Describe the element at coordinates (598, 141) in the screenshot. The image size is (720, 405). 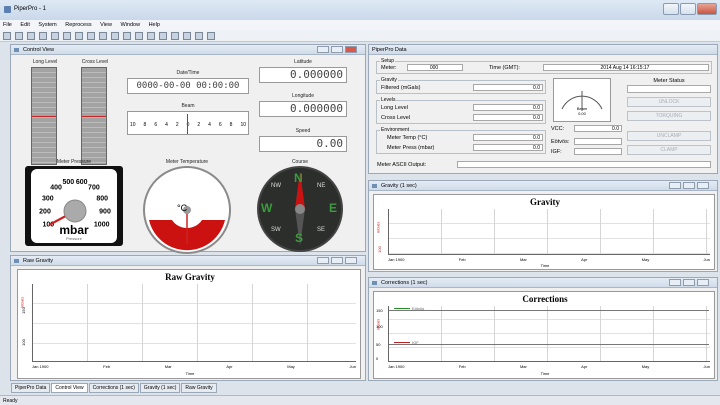
I see `eotvos-value` at that location.